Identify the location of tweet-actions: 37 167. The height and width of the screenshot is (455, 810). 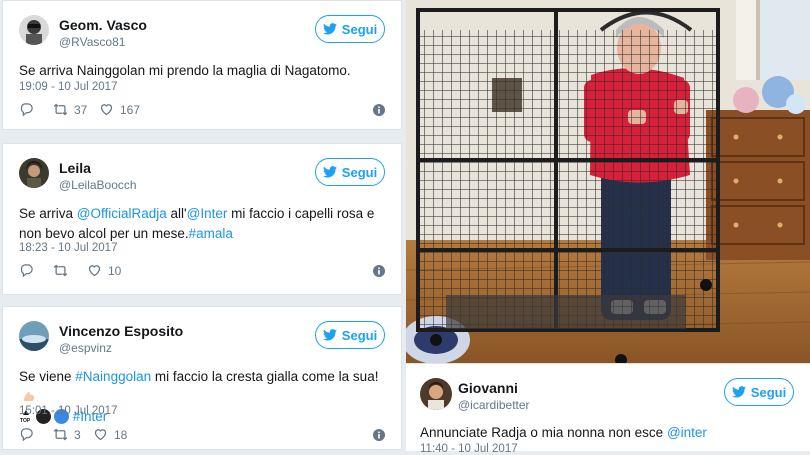
(202, 111).